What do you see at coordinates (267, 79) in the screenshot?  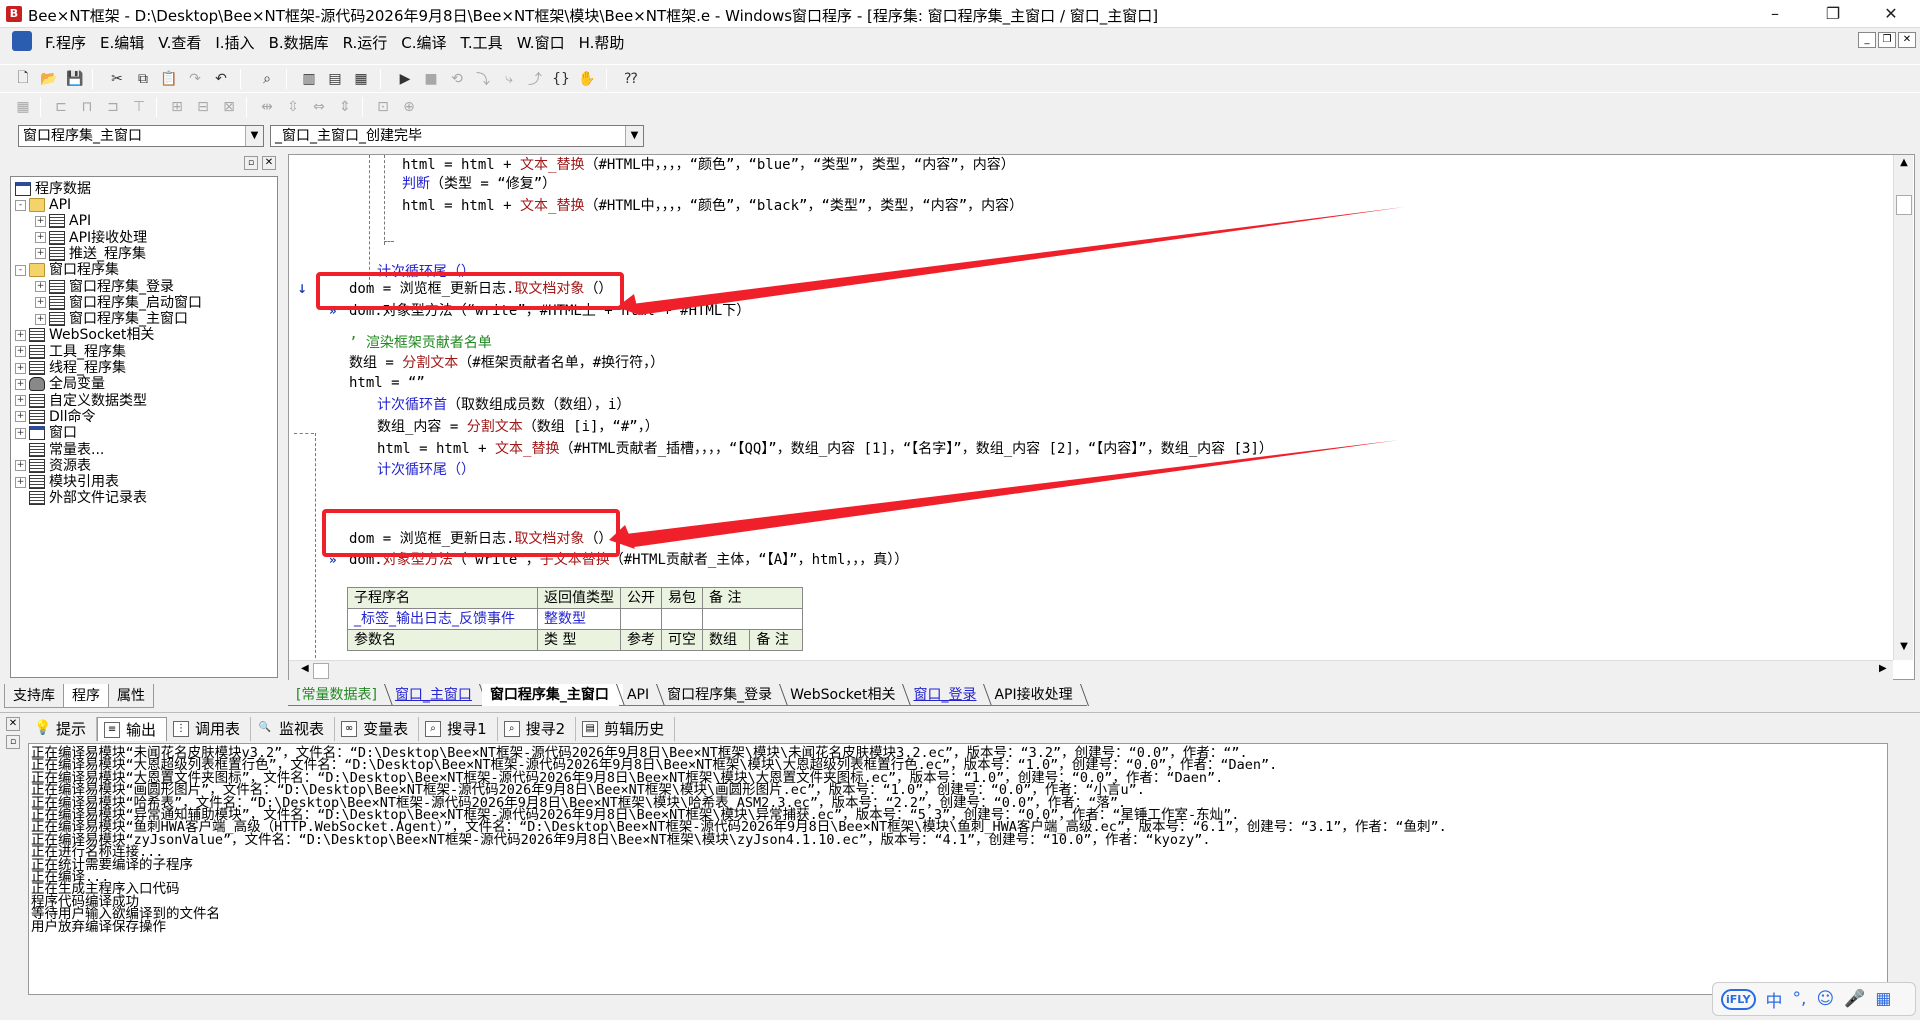 I see `find-icon: ⌕` at bounding box center [267, 79].